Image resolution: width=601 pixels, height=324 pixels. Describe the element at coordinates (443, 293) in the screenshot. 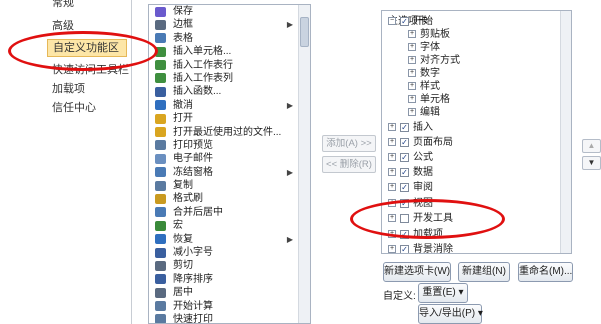

I see `reset-button: 重置(E) ▾` at that location.